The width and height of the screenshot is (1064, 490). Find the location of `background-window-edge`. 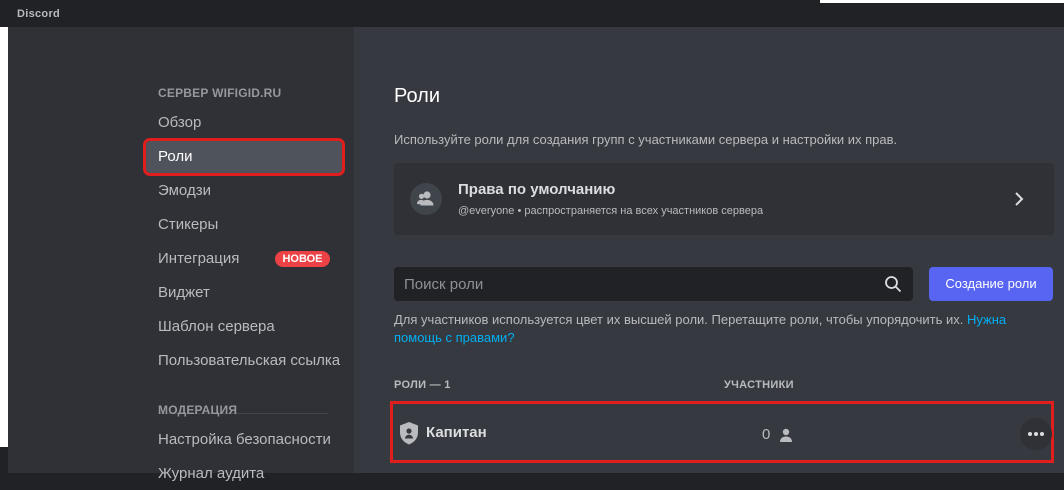

background-window-edge is located at coordinates (4, 237).